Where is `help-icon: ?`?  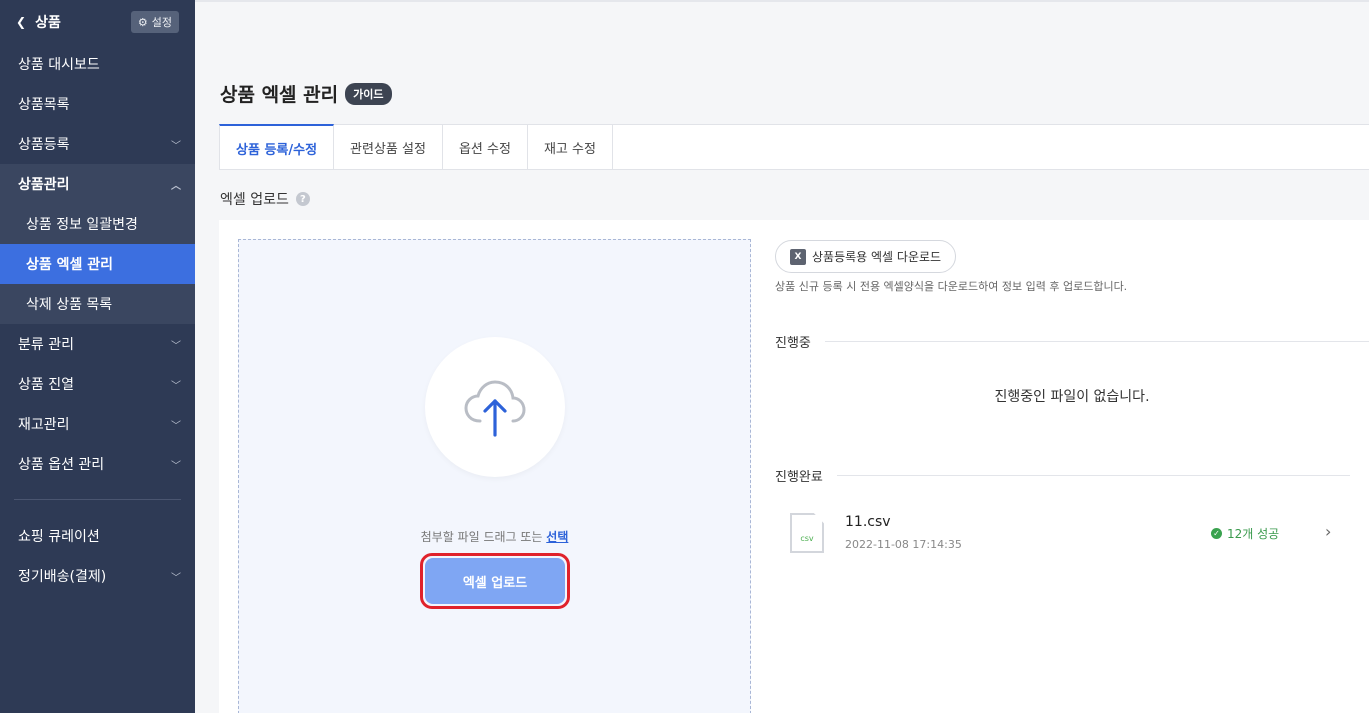
help-icon: ? is located at coordinates (302, 199).